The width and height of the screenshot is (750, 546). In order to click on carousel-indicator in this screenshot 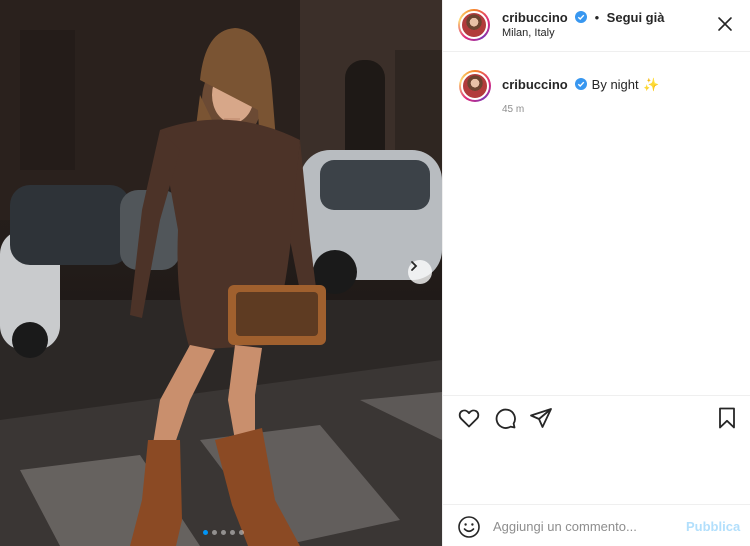, I will do `click(223, 532)`.